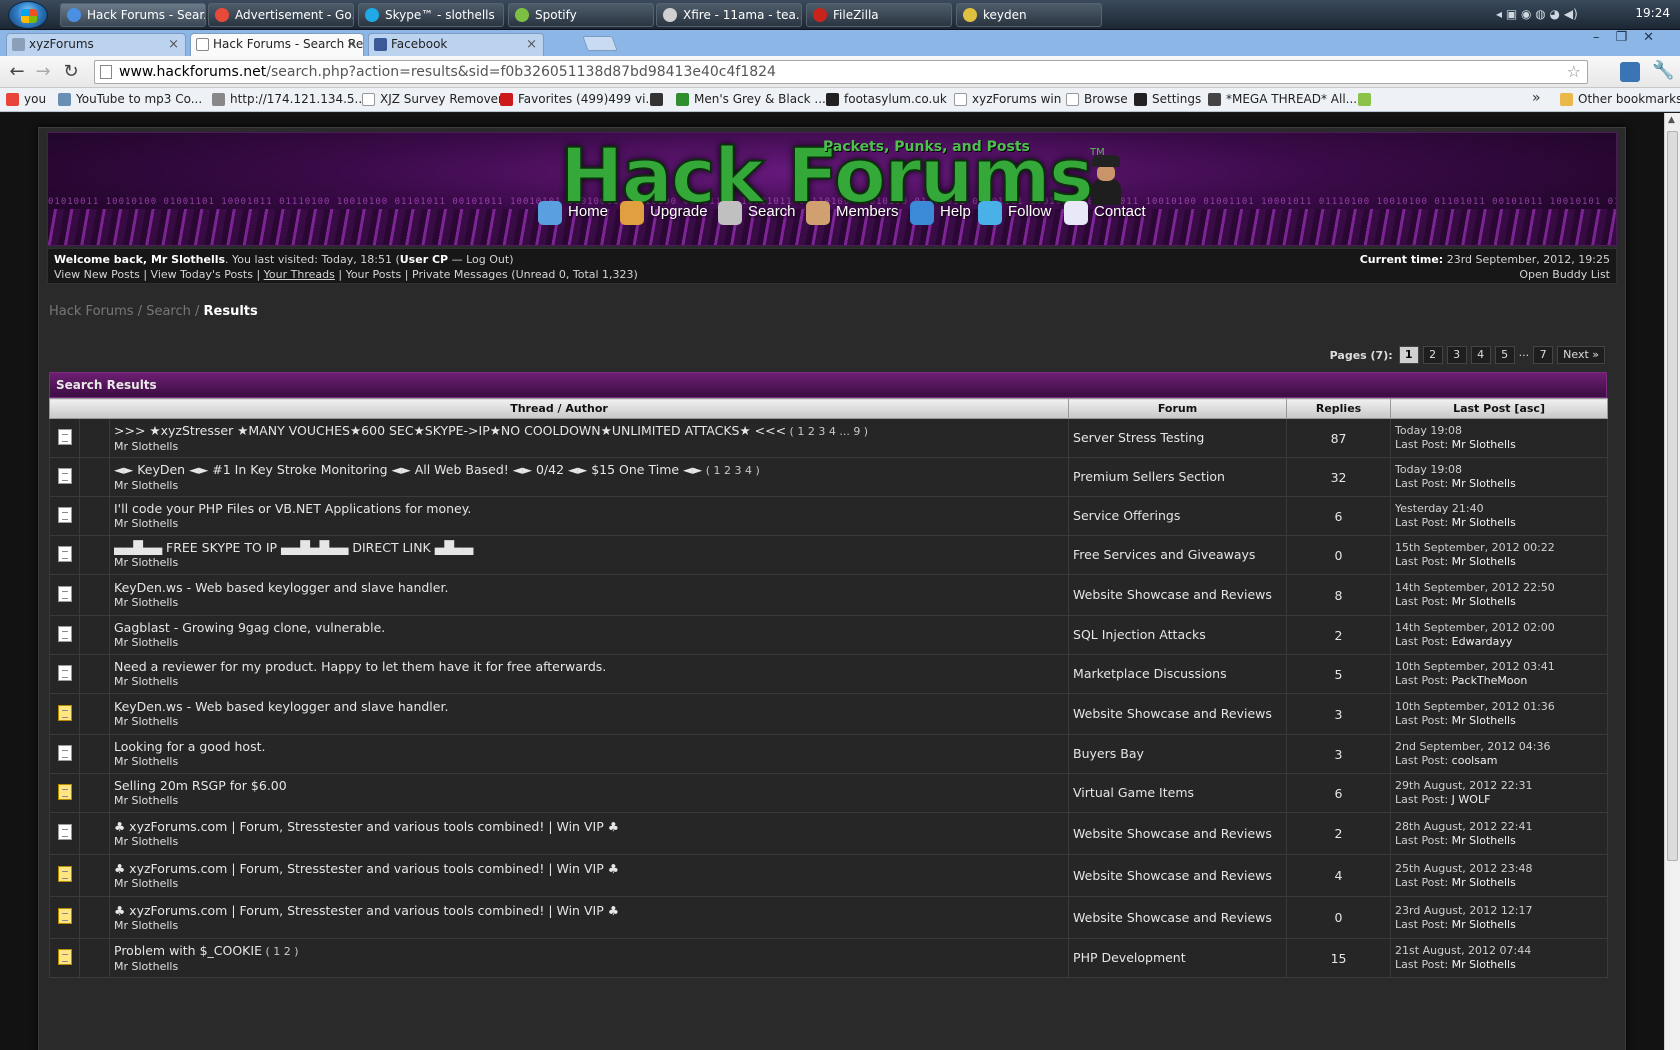 The width and height of the screenshot is (1680, 1050). What do you see at coordinates (91, 311) in the screenshot?
I see `breadcrumb-home: Hack Forums` at bounding box center [91, 311].